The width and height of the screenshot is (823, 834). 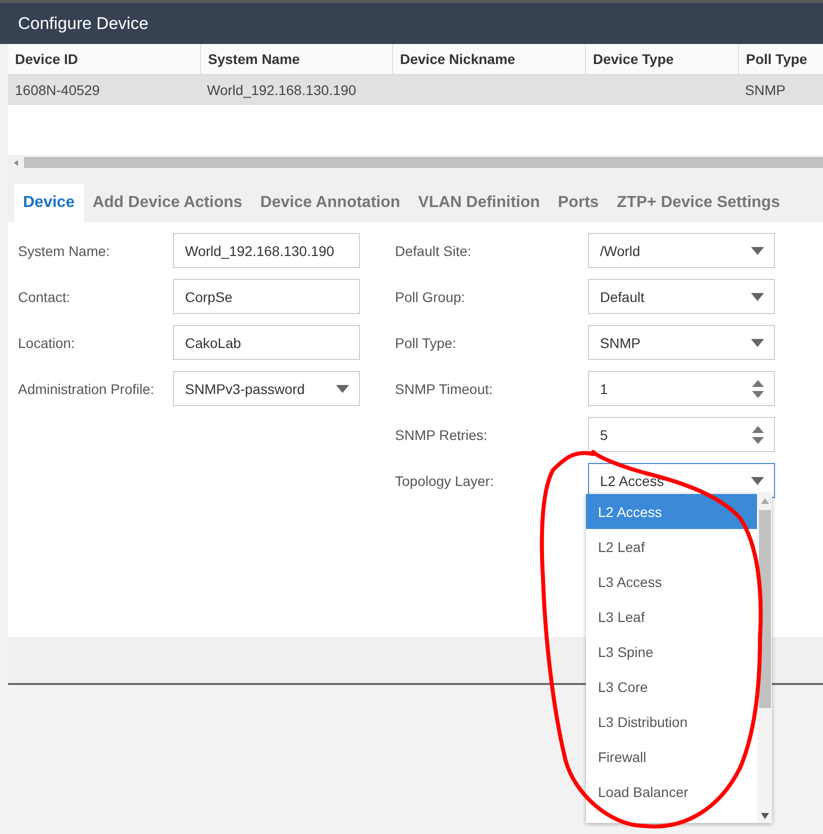 What do you see at coordinates (16, 163) in the screenshot?
I see `scroll-left-icon` at bounding box center [16, 163].